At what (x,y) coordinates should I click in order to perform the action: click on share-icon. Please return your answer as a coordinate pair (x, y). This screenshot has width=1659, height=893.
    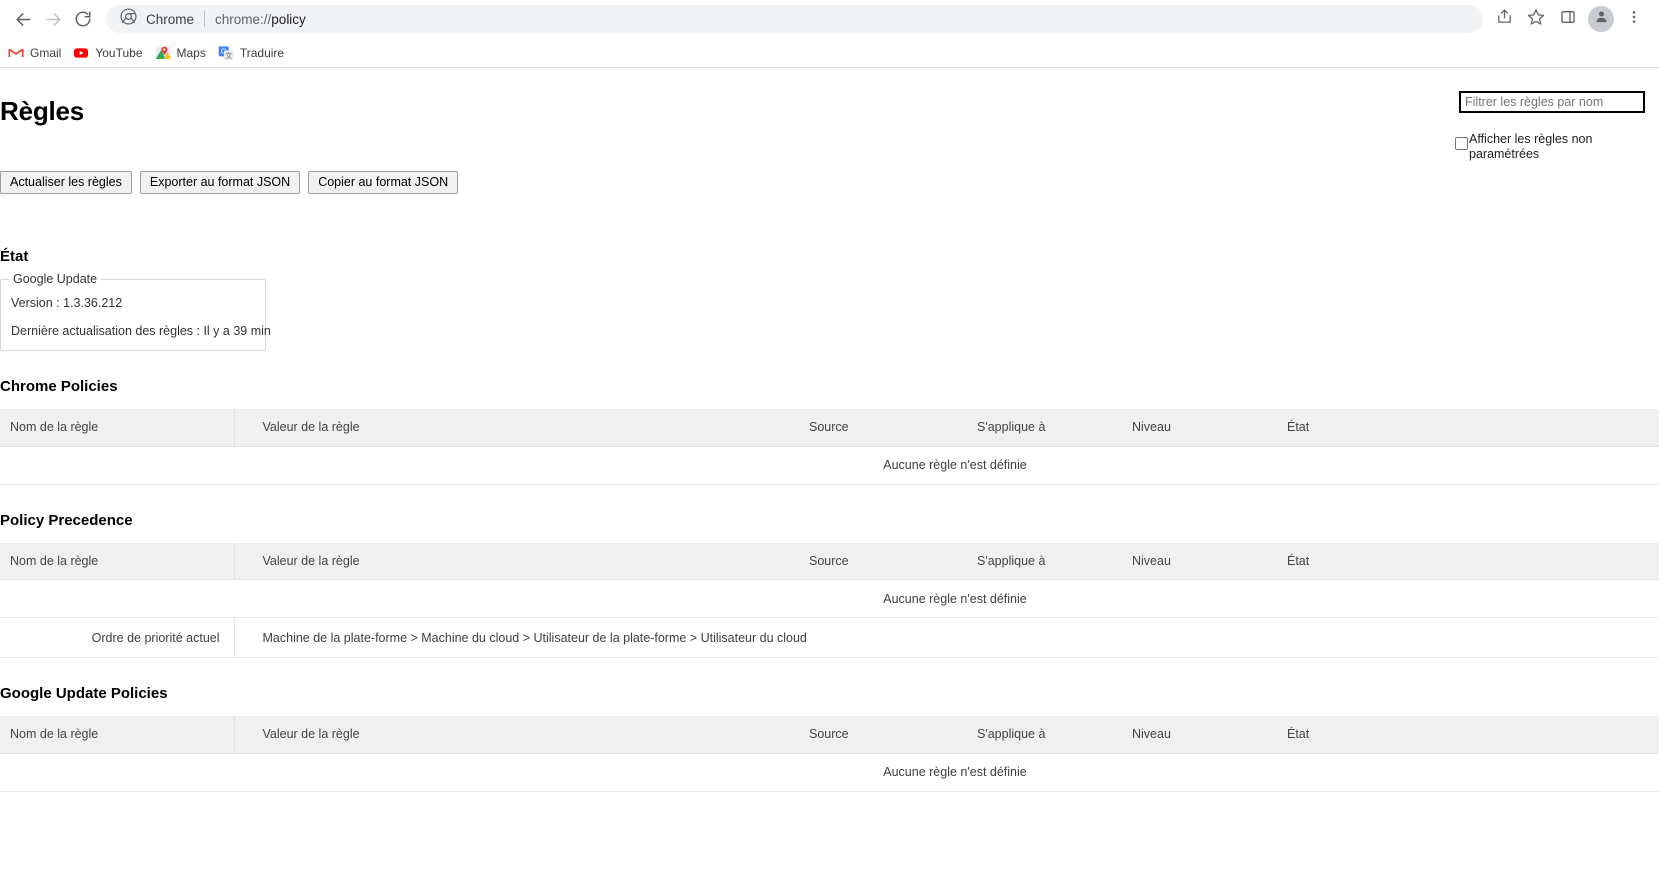
    Looking at the image, I should click on (1504, 19).